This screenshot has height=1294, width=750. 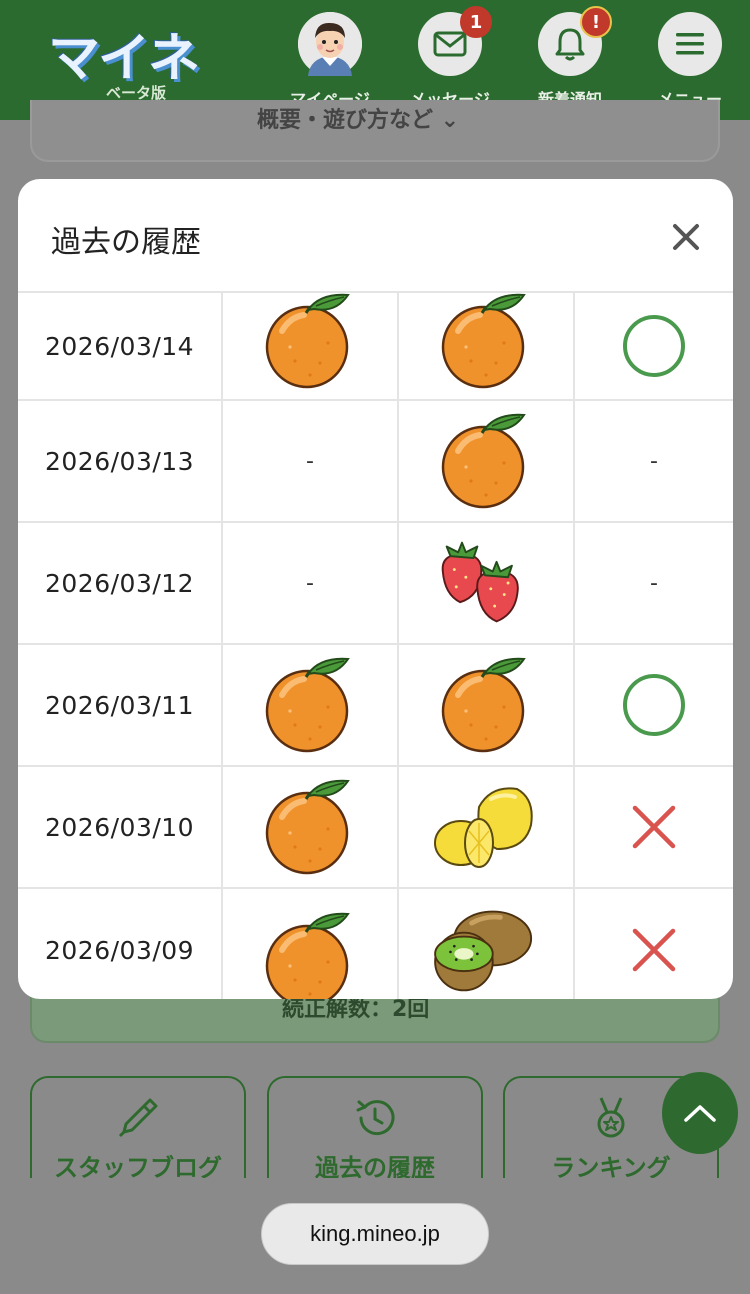 What do you see at coordinates (611, 1117) in the screenshot?
I see `medal-icon` at bounding box center [611, 1117].